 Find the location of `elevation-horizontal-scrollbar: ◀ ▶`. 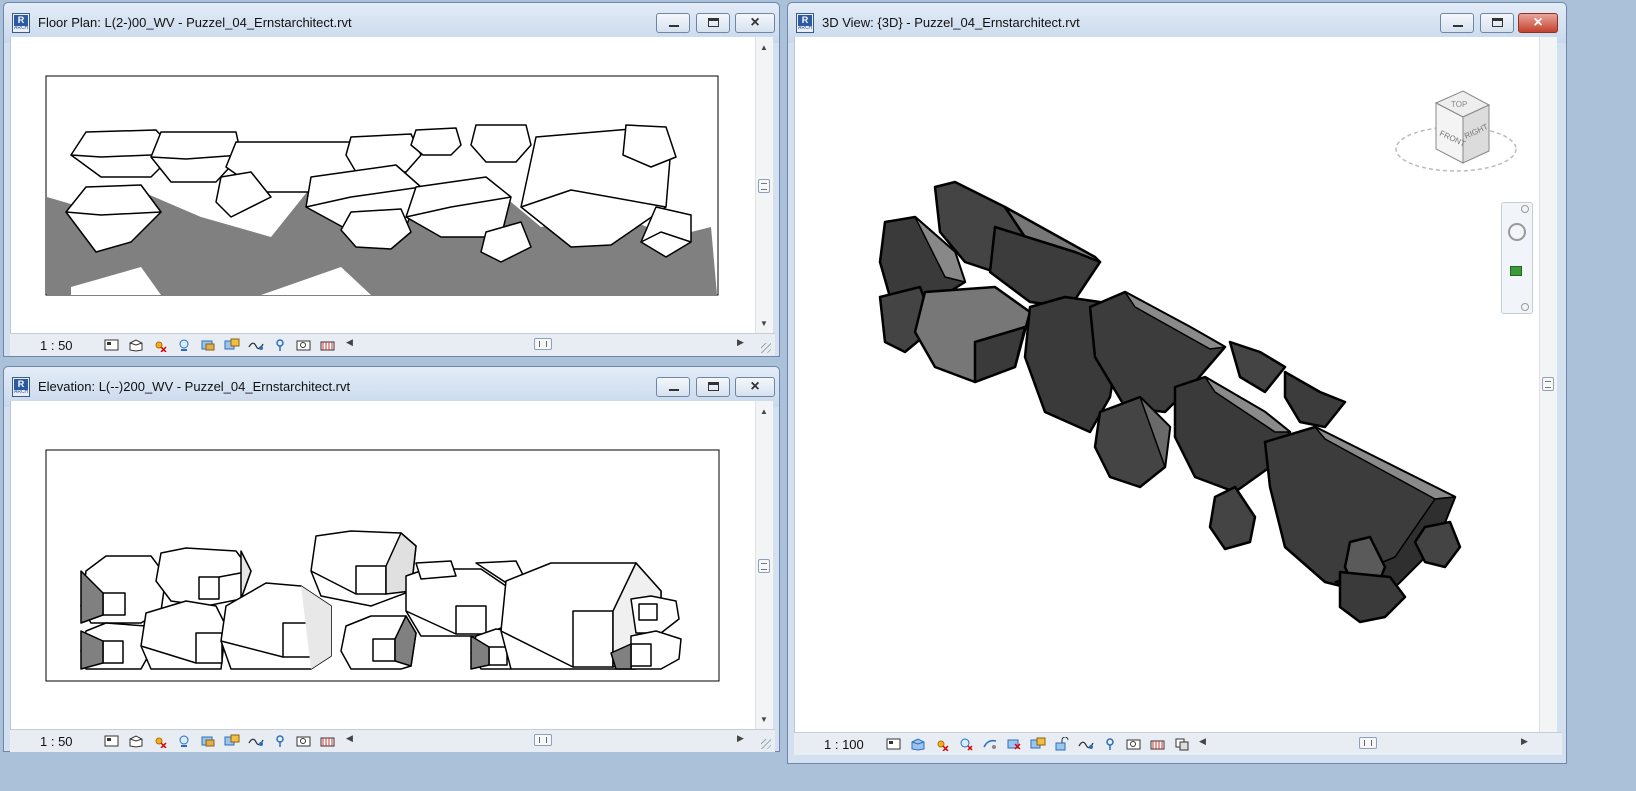

elevation-horizontal-scrollbar: ◀ ▶ is located at coordinates (548, 740).